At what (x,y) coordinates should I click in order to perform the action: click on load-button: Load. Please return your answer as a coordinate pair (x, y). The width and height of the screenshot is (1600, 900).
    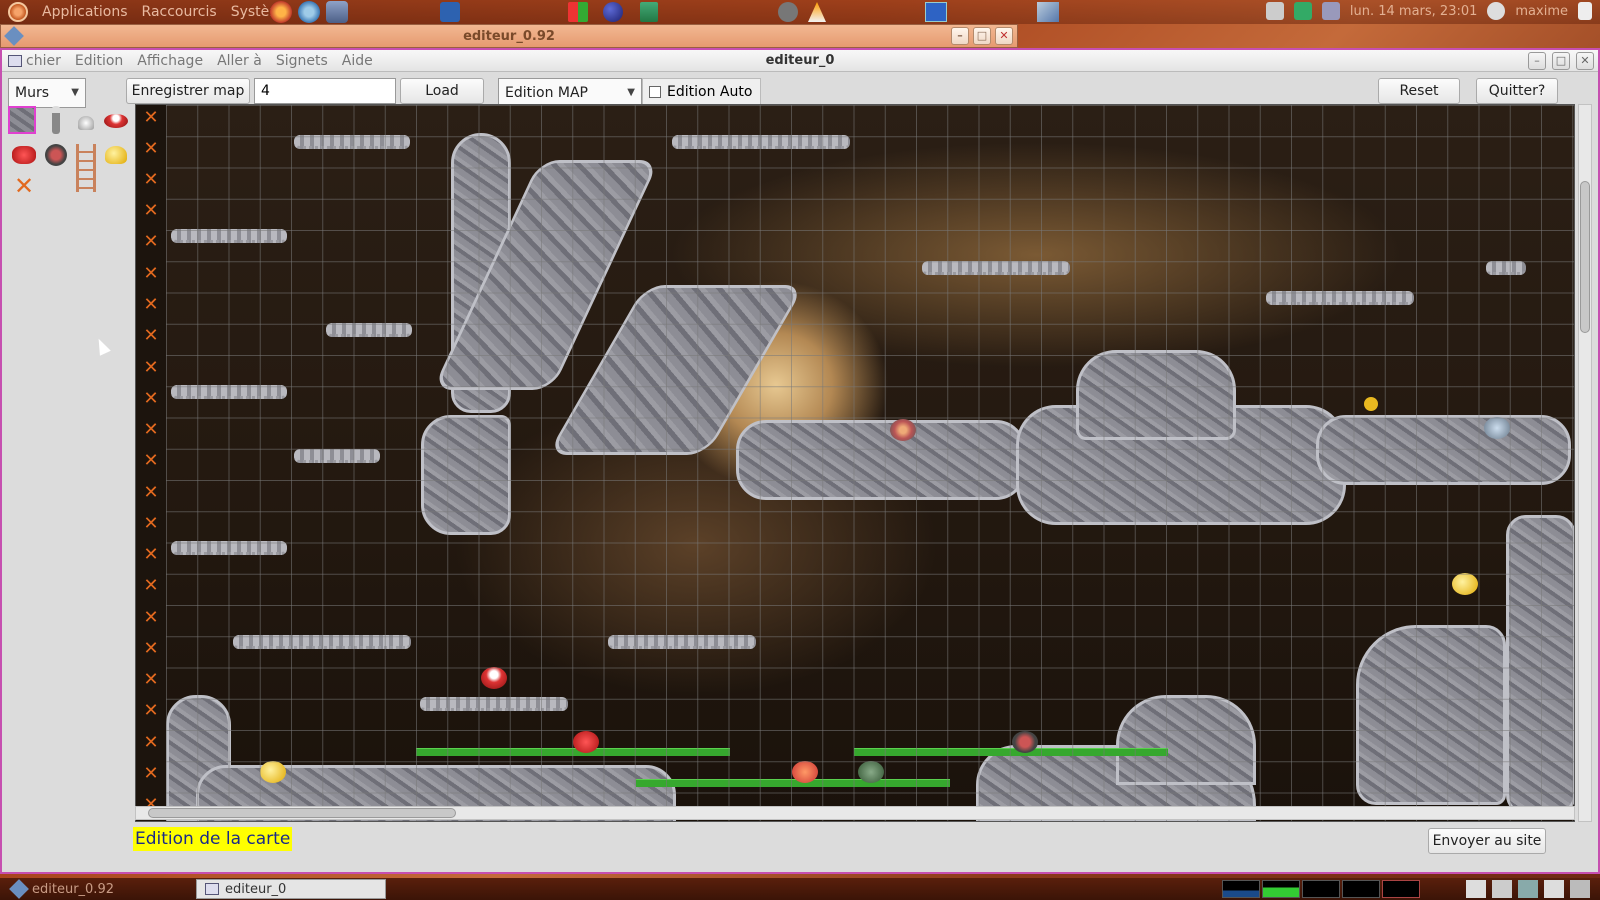
    Looking at the image, I should click on (442, 91).